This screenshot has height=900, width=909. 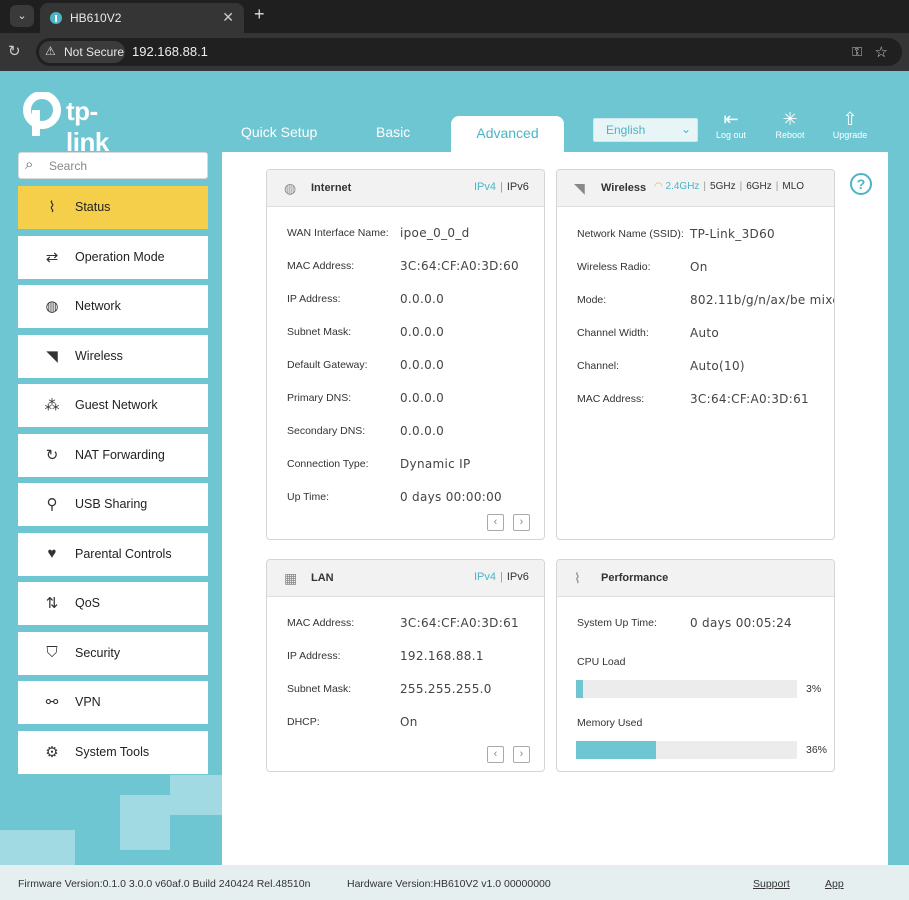 I want to click on sidebar-item-label: Network, so click(x=98, y=306).